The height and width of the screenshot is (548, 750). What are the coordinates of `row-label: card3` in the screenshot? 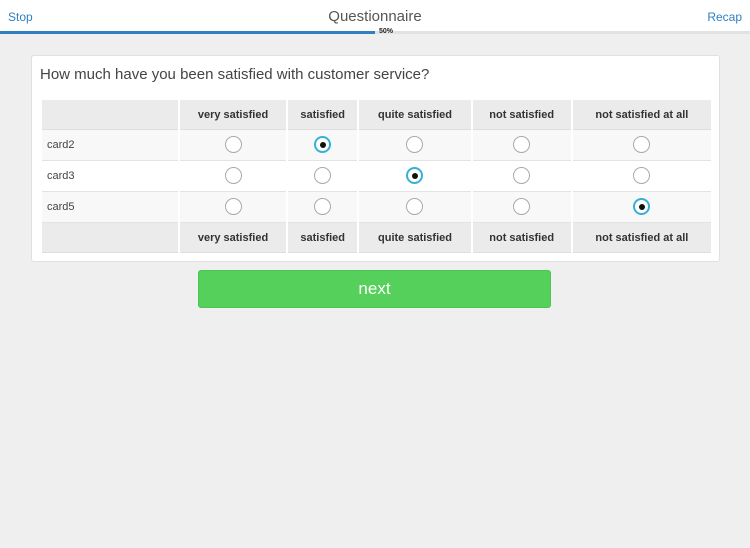 It's located at (110, 176).